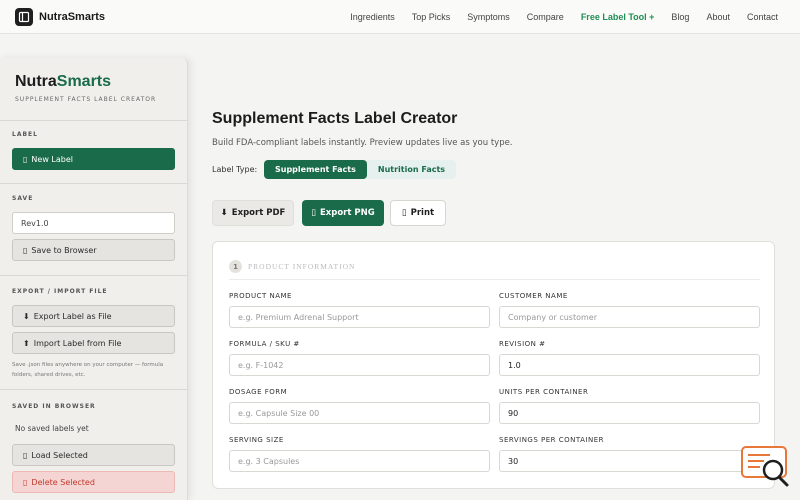 The image size is (800, 500). Describe the element at coordinates (431, 17) in the screenshot. I see `nav-link-top-picks: Top Picks` at that location.